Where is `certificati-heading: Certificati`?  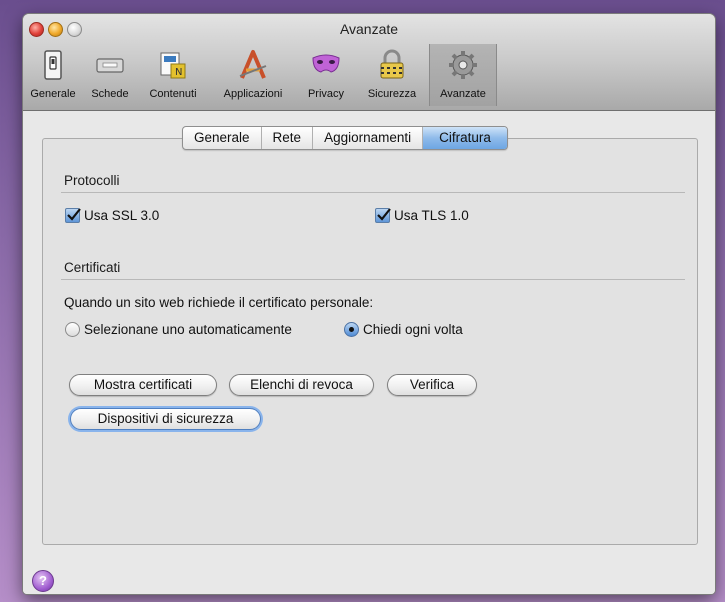 certificati-heading: Certificati is located at coordinates (92, 267).